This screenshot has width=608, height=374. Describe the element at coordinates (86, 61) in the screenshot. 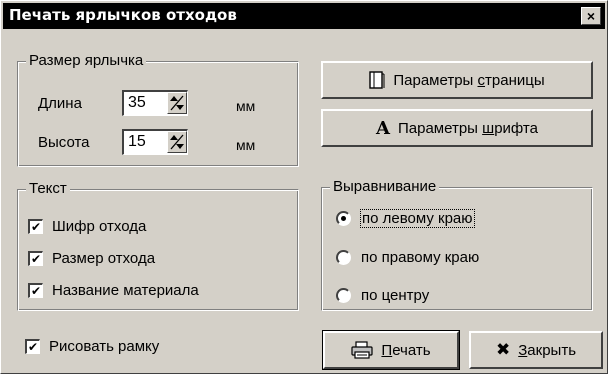

I see `label-size-legend: Размер ярлычка` at that location.